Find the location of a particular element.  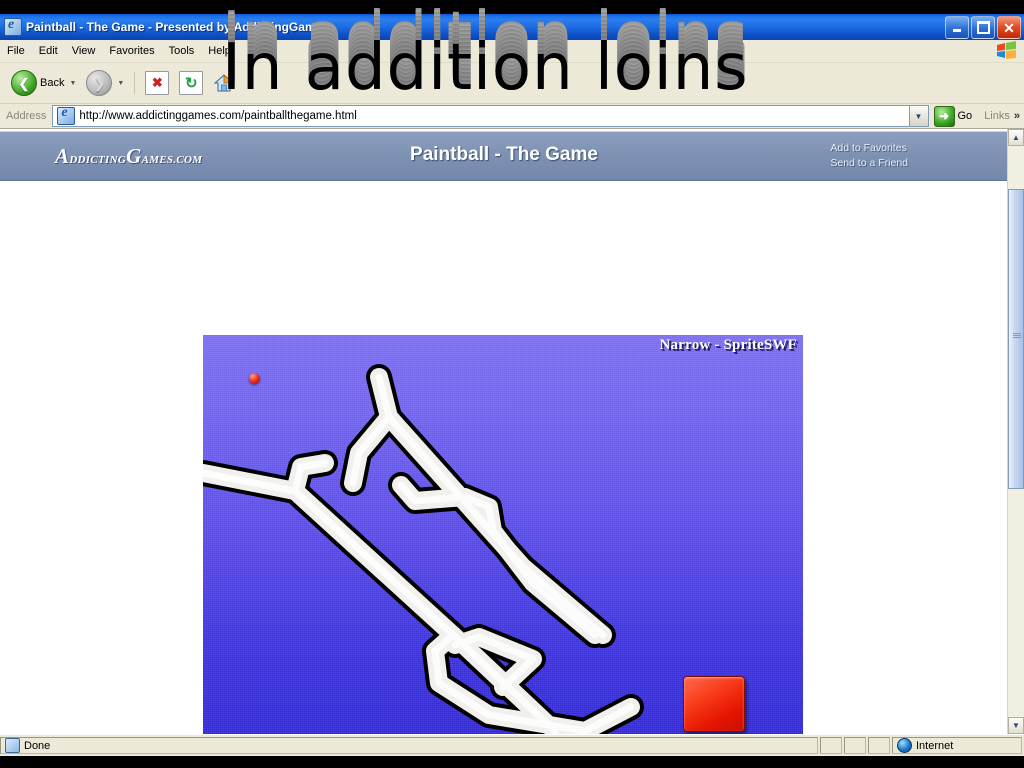

home-button is located at coordinates (224, 83).